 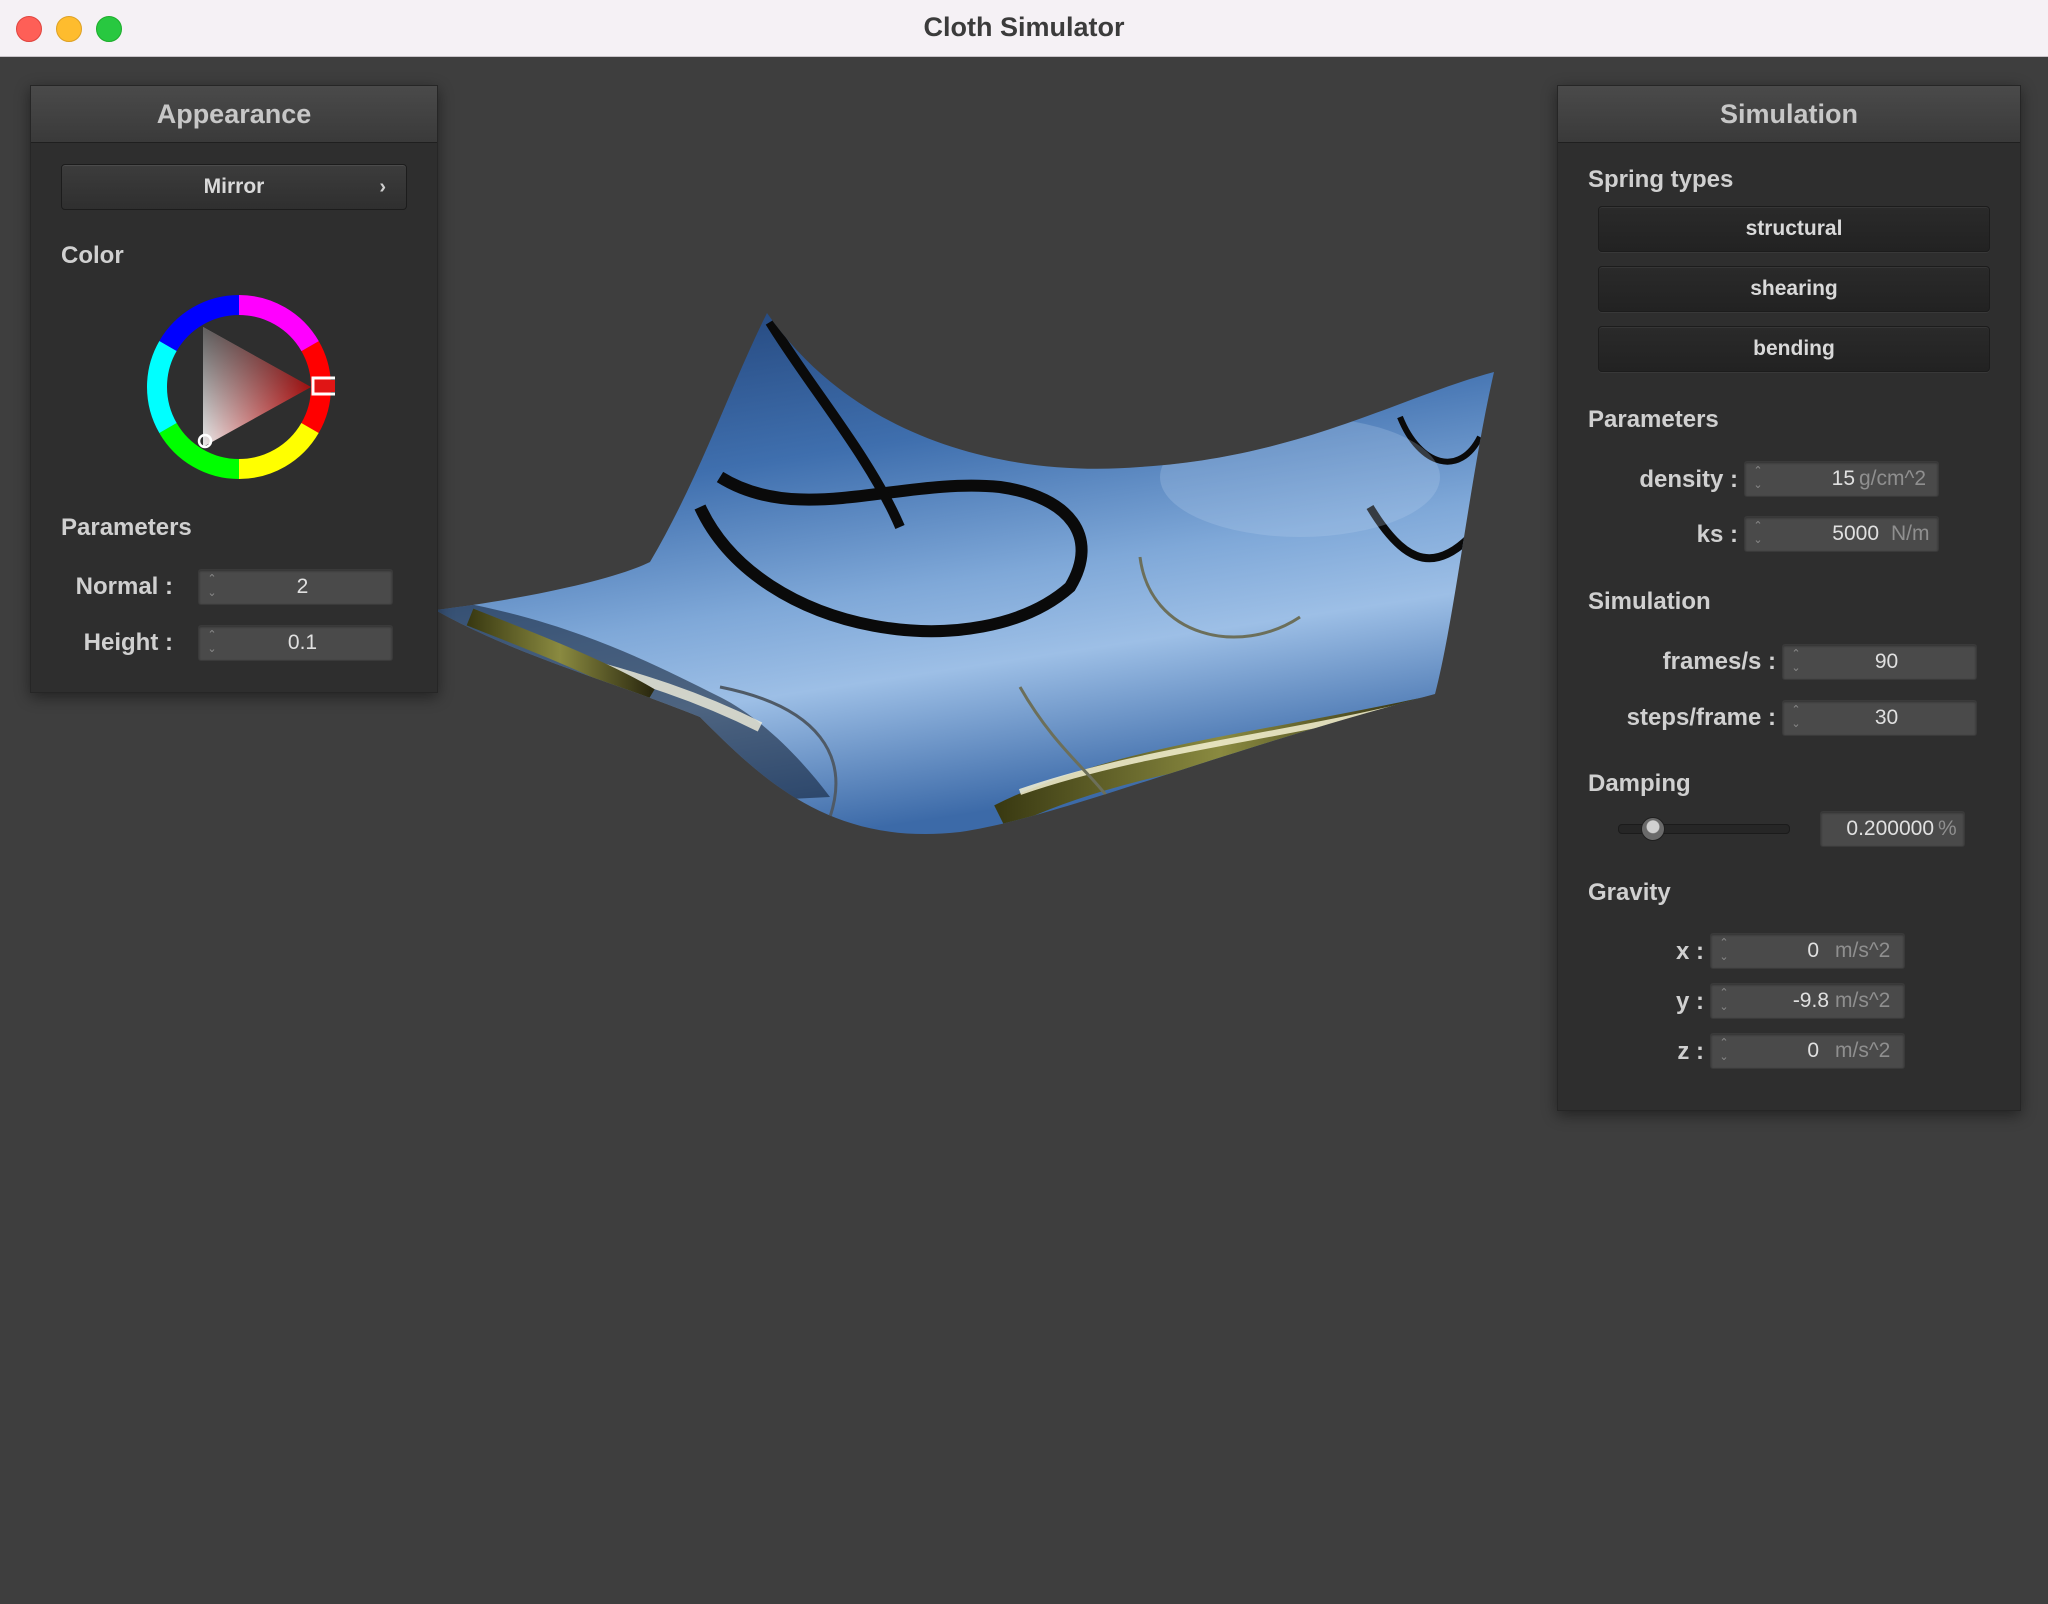 I want to click on normal-value: 2, so click(x=302, y=586).